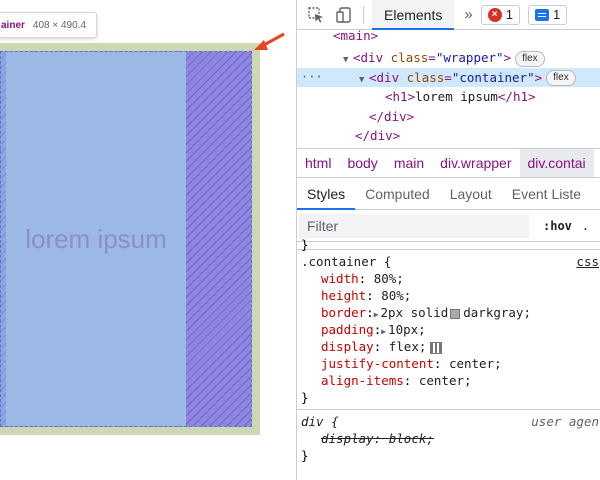  What do you see at coordinates (448, 38) in the screenshot?
I see `dom-node-main: <main>` at bounding box center [448, 38].